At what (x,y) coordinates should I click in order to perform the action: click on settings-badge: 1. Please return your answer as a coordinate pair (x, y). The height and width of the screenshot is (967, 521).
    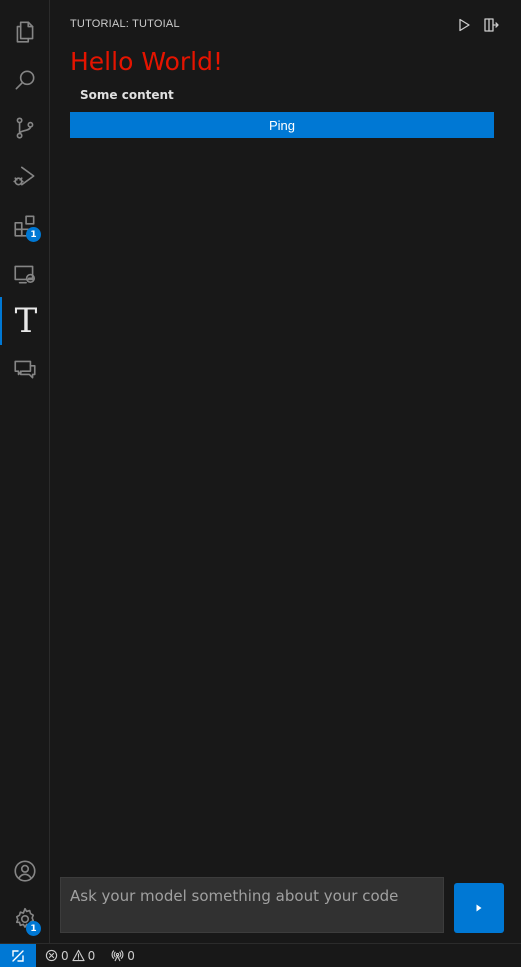
    Looking at the image, I should click on (33, 928).